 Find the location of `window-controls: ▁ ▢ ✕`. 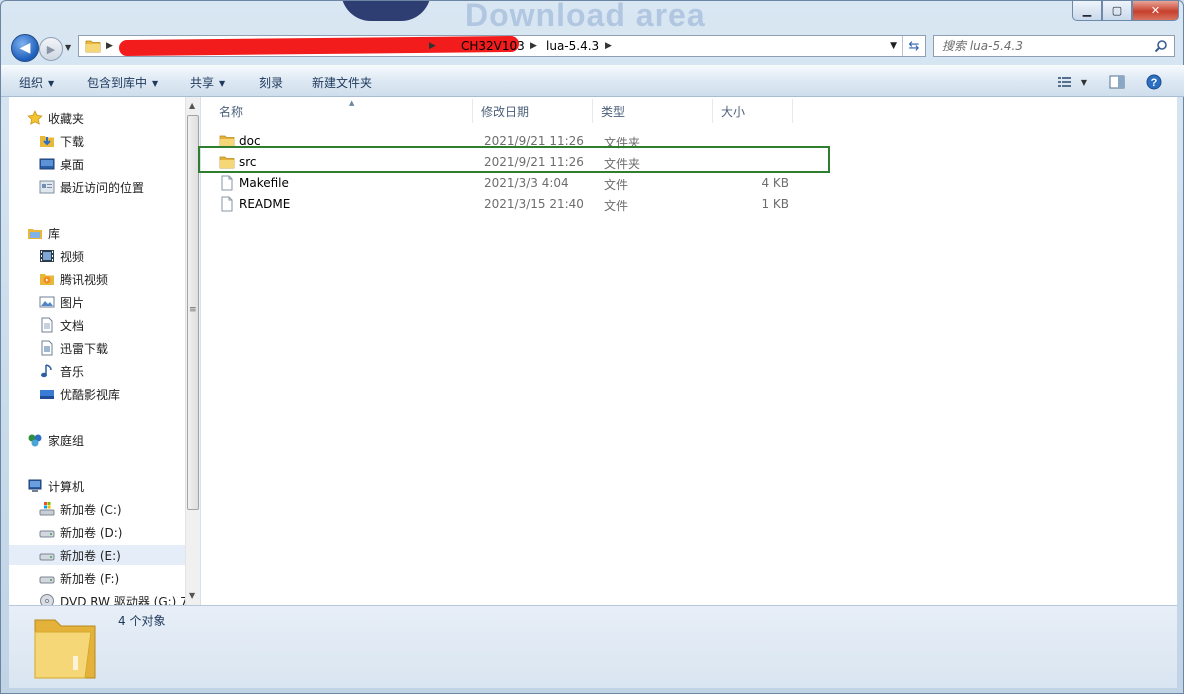

window-controls: ▁ ▢ ✕ is located at coordinates (1125, 11).